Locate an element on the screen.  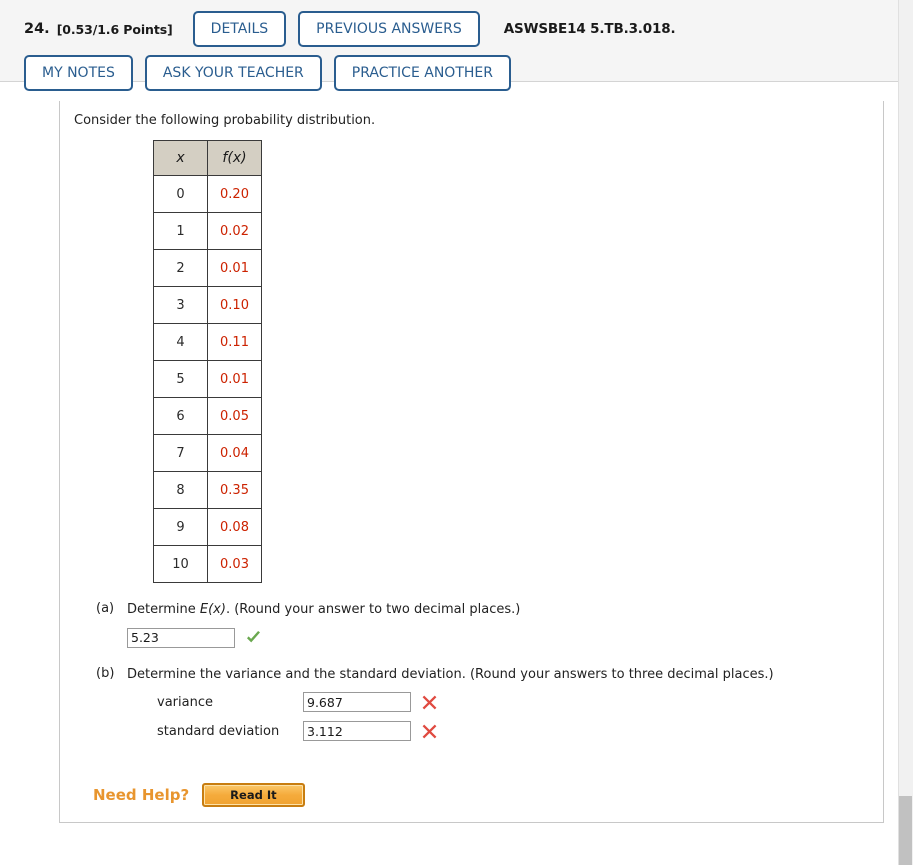
table-row: 6 0.05 is located at coordinates (207, 416).